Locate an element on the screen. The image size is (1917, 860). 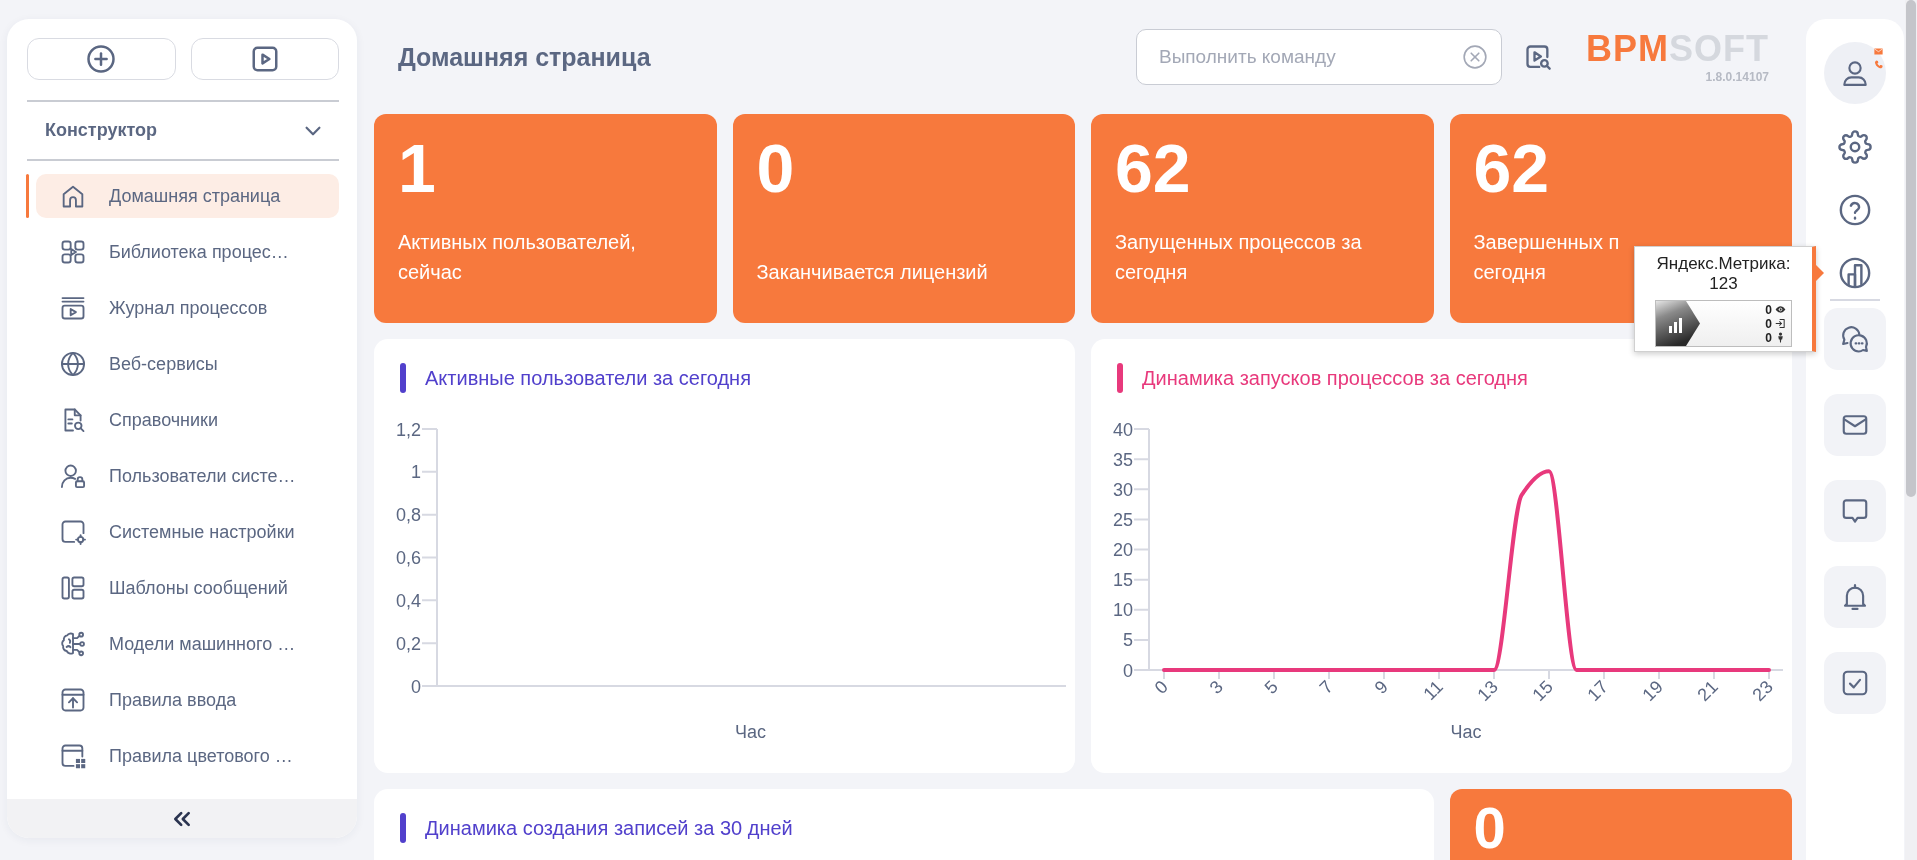
nav-item: Системные настройки is located at coordinates (187, 532).